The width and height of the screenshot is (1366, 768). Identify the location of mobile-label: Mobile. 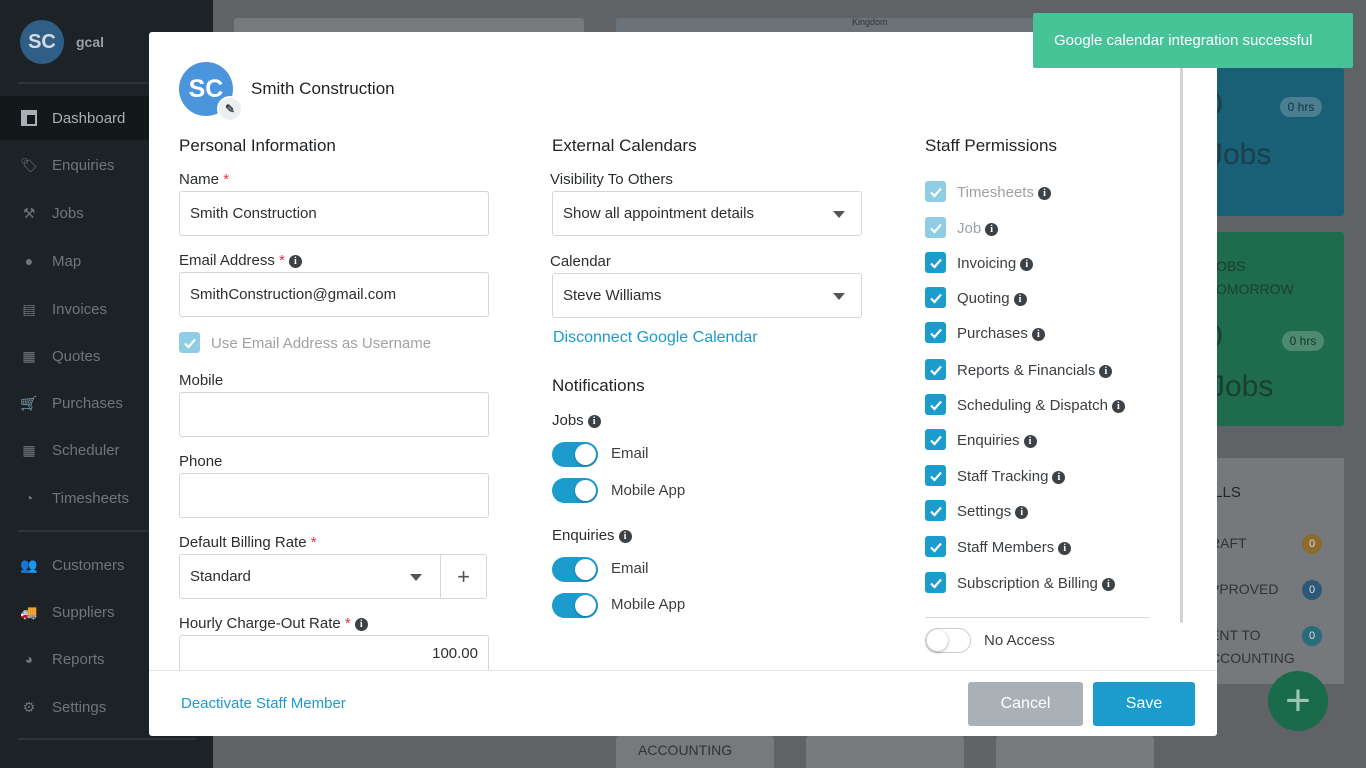
(201, 380).